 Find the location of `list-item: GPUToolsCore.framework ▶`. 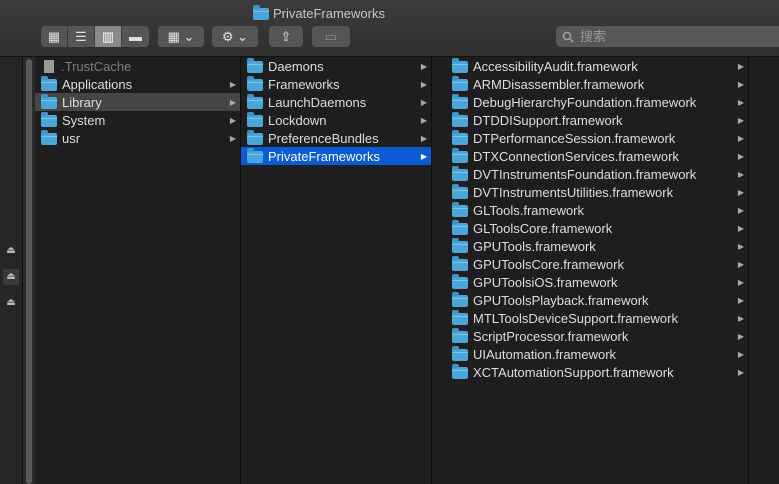

list-item: GPUToolsCore.framework ▶ is located at coordinates (597, 264).